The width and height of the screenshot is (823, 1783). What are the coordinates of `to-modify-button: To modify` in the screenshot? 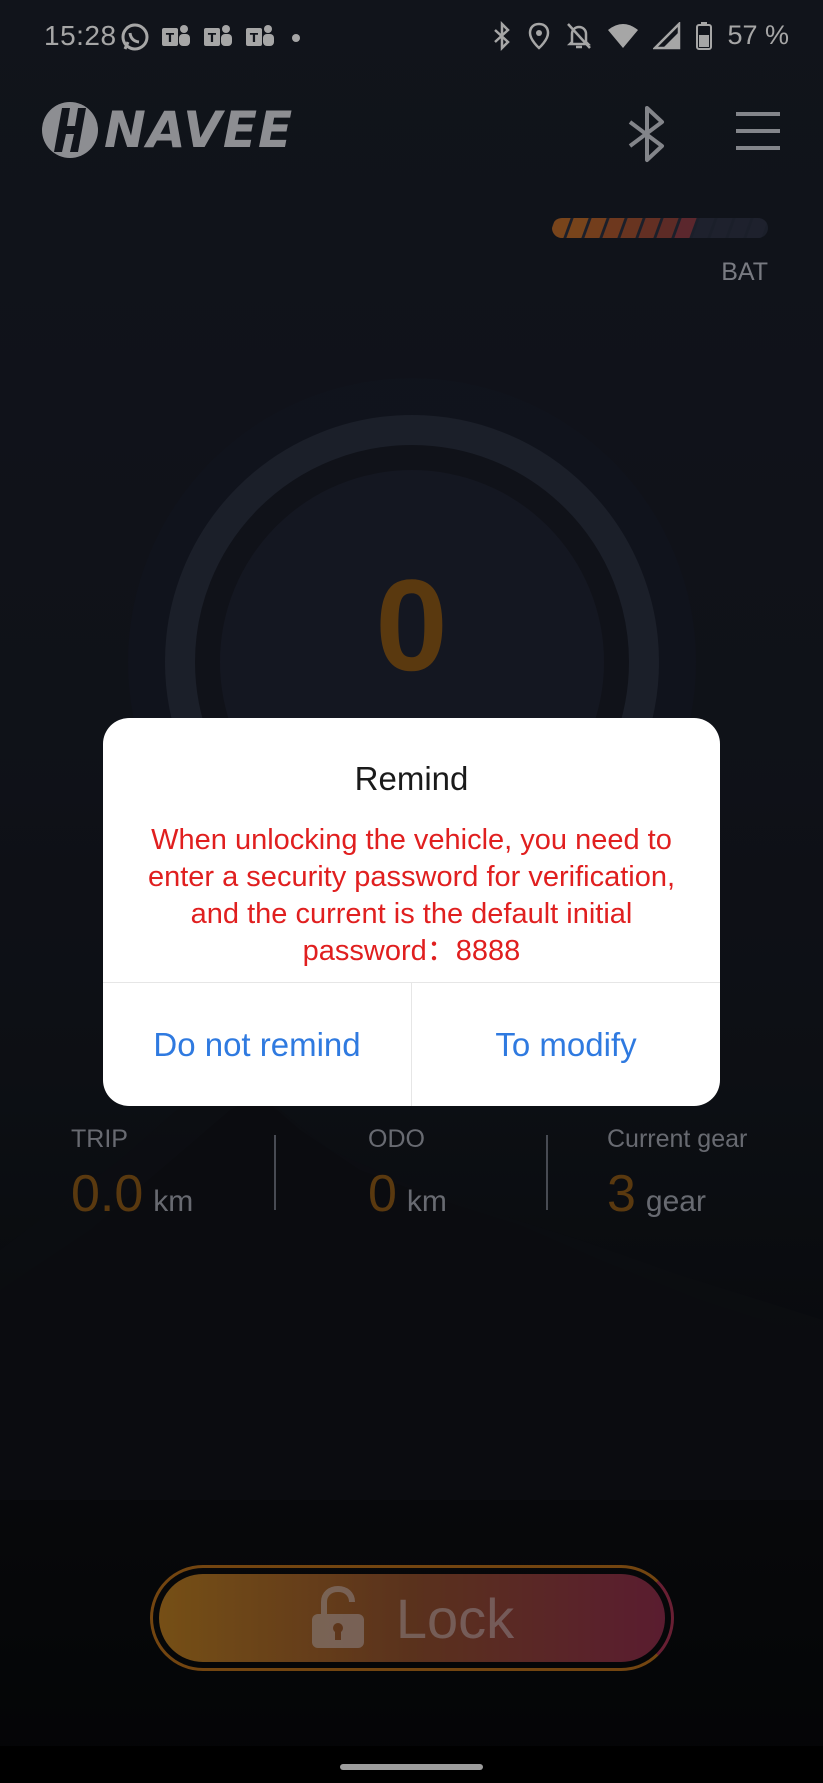 It's located at (566, 1044).